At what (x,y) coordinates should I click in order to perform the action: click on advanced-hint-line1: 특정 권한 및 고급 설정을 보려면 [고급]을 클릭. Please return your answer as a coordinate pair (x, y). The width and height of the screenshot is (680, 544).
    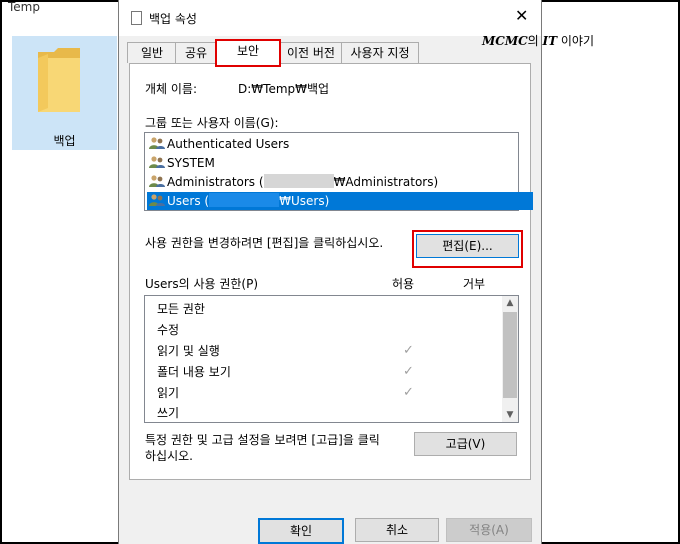
    Looking at the image, I should click on (262, 440).